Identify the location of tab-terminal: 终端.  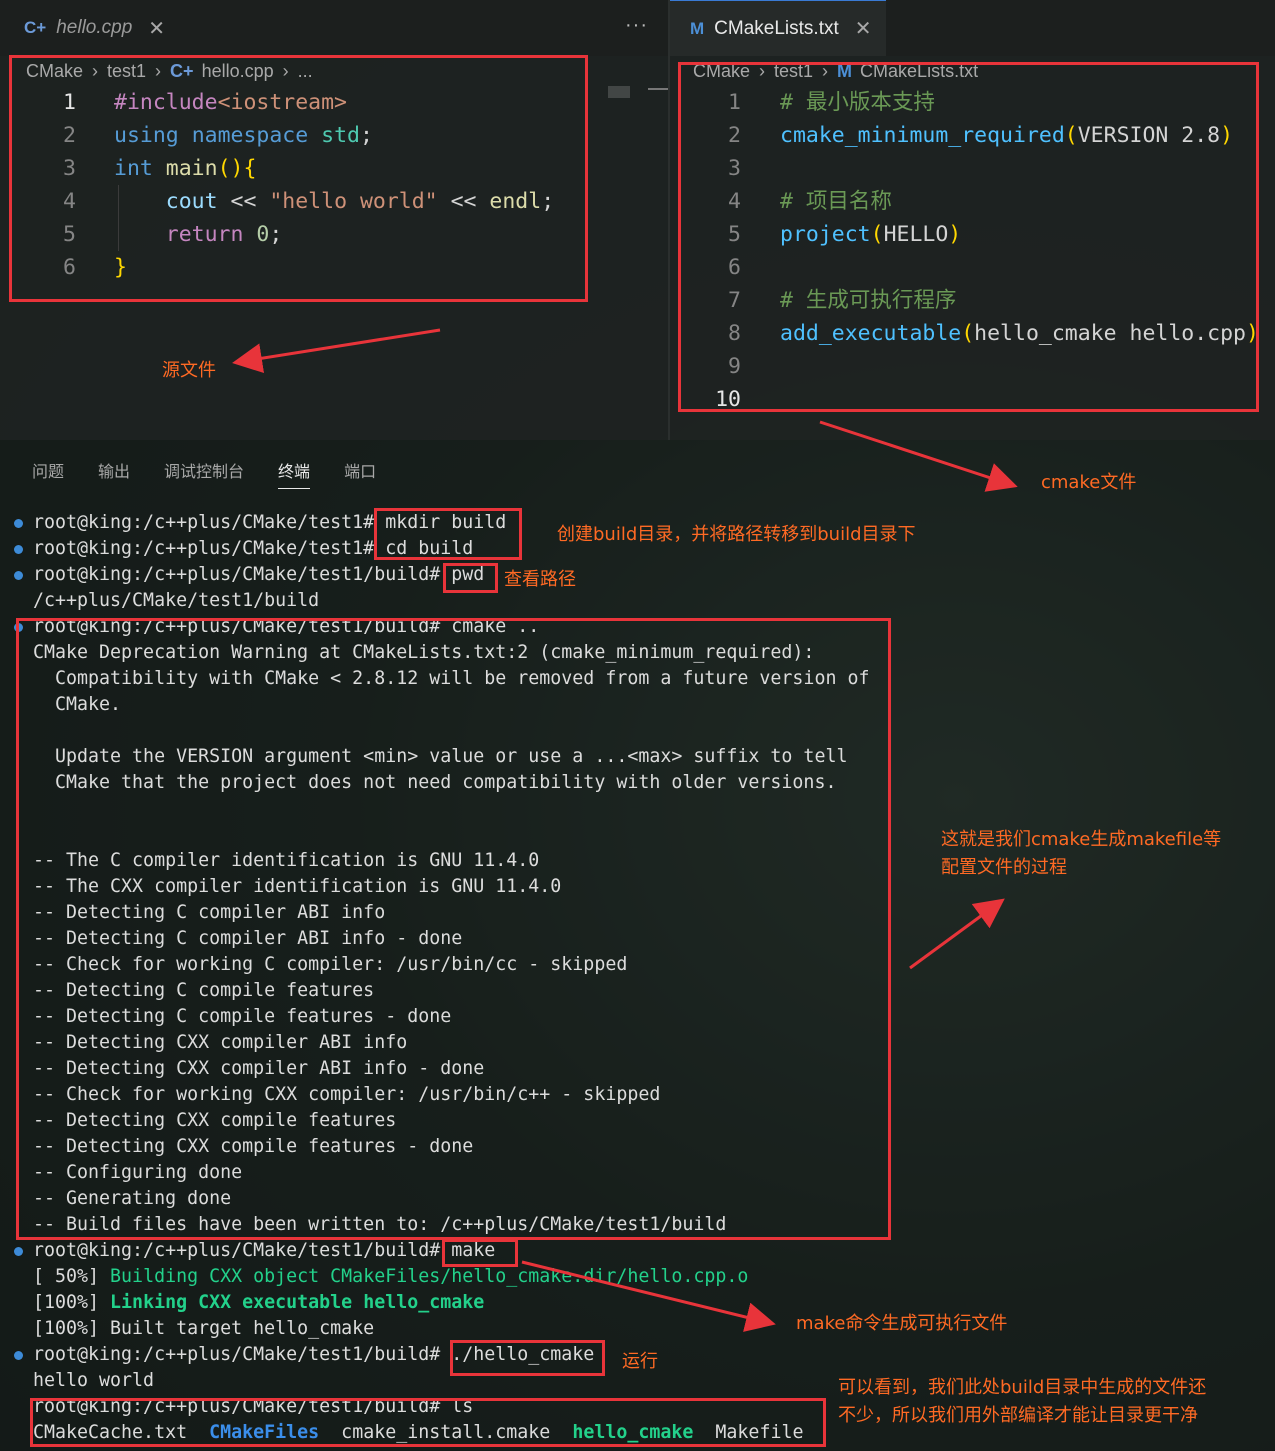
(294, 473).